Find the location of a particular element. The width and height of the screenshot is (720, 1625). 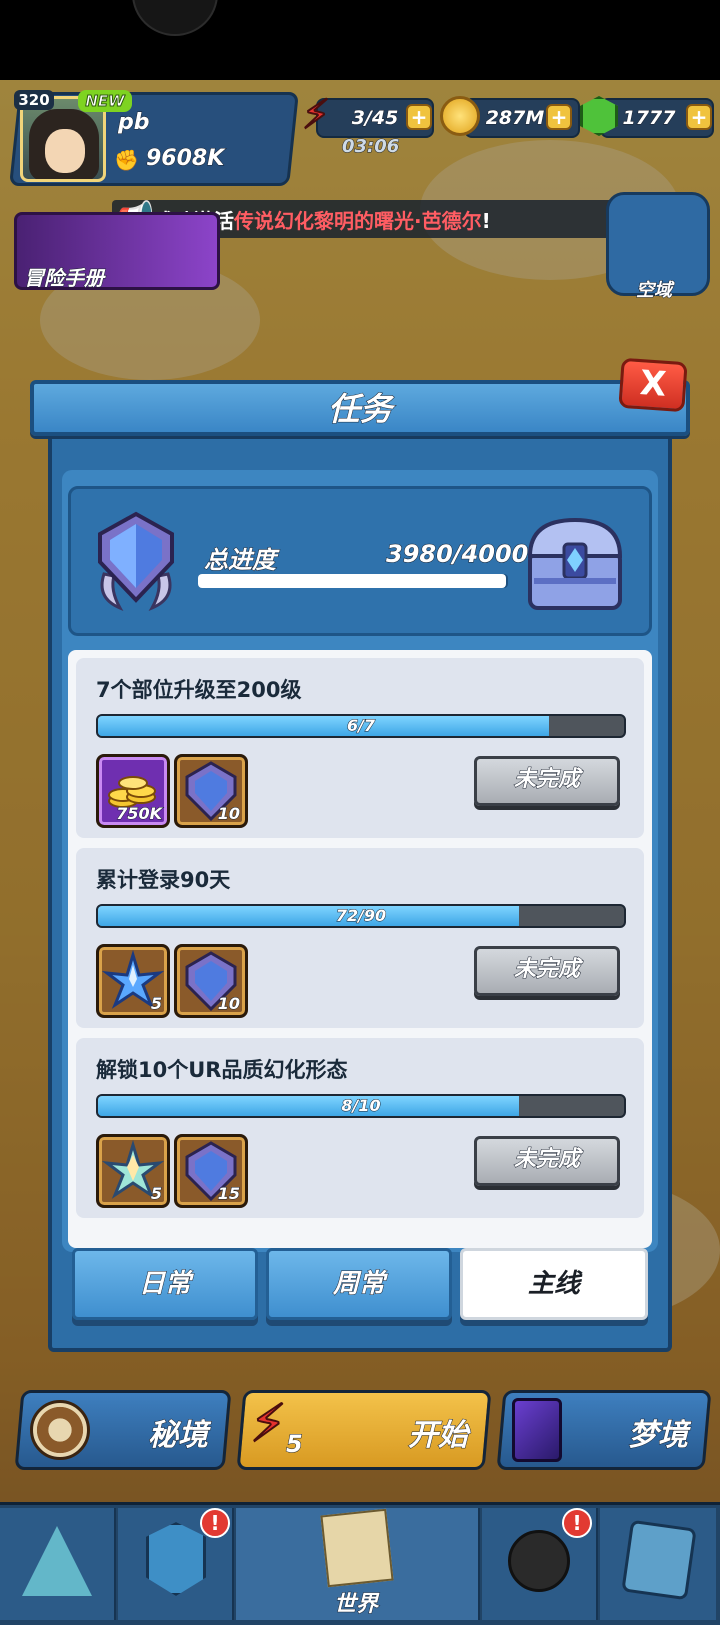

add-gems-button: + is located at coordinates (699, 117).